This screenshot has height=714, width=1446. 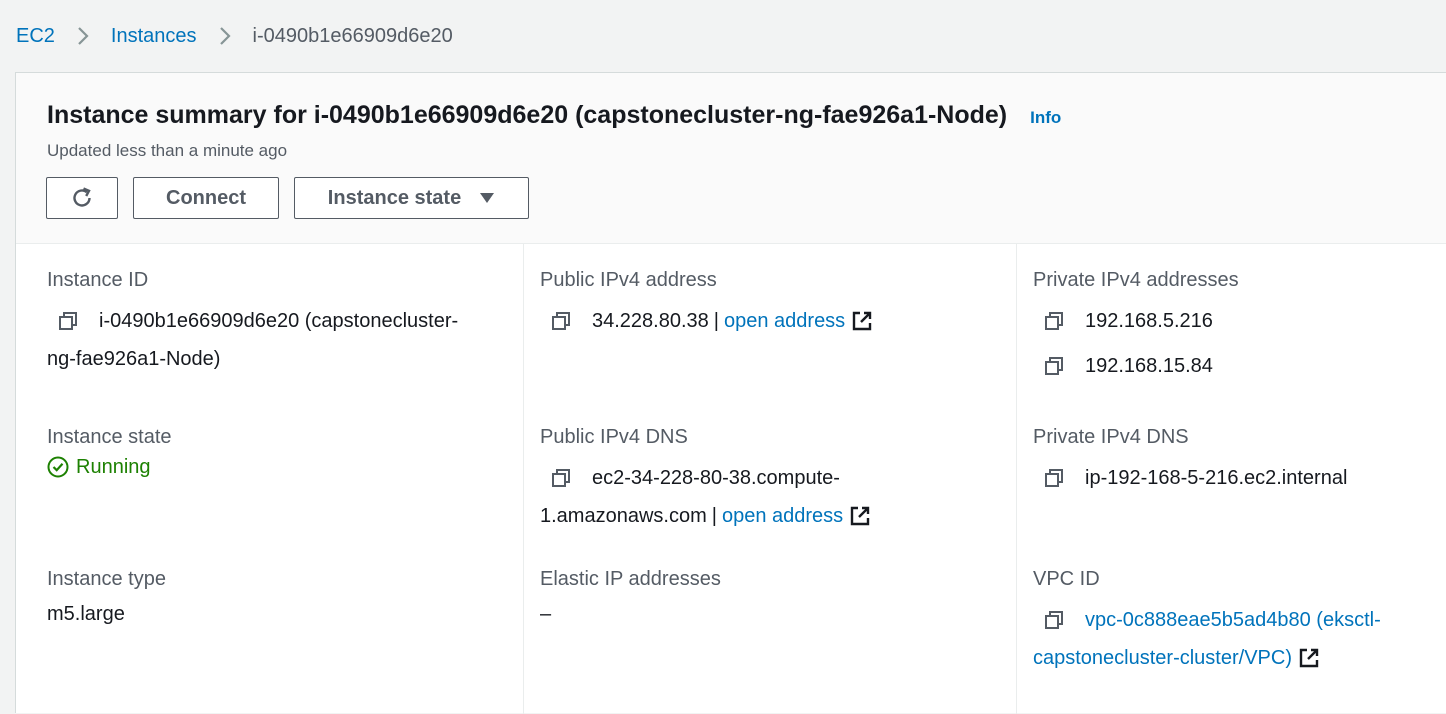 What do you see at coordinates (109, 437) in the screenshot?
I see `instance-state-label: Instance state` at bounding box center [109, 437].